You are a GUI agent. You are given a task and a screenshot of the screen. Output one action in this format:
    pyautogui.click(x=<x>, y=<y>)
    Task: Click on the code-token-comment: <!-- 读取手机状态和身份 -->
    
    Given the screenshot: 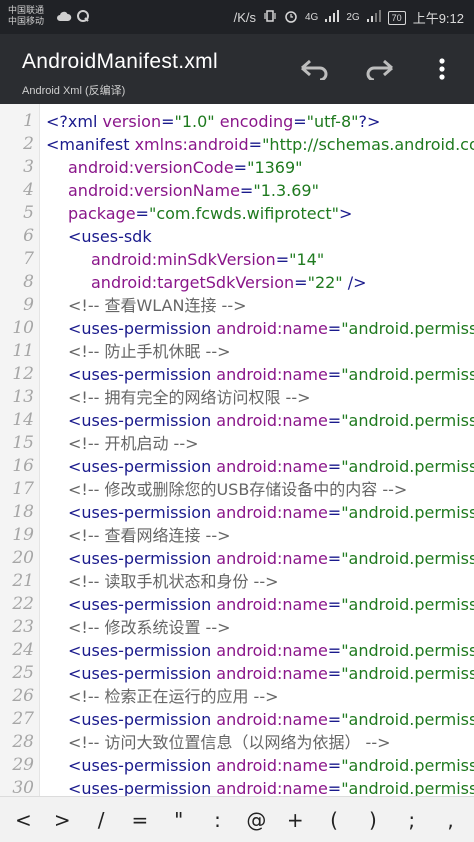 What is the action you would take?
    pyautogui.click(x=173, y=581)
    